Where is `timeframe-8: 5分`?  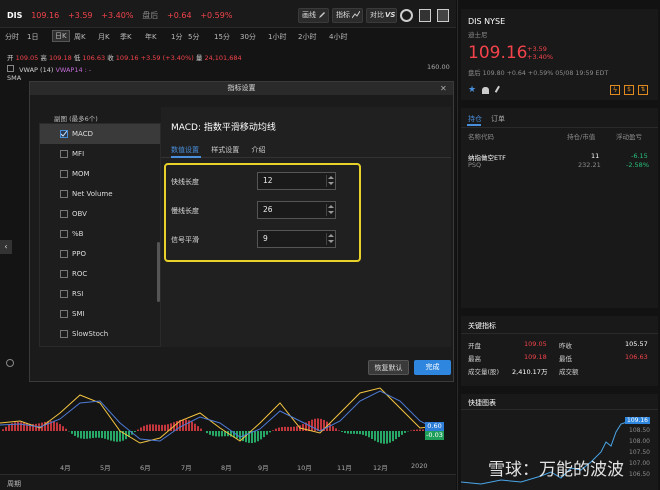
timeframe-8: 5分 is located at coordinates (193, 37).